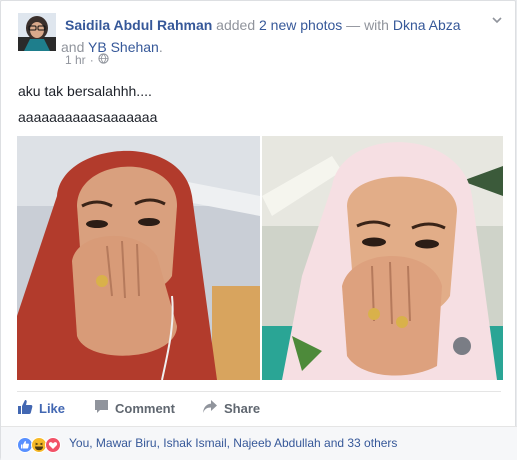  Describe the element at coordinates (103, 60) in the screenshot. I see `globe-icon` at that location.